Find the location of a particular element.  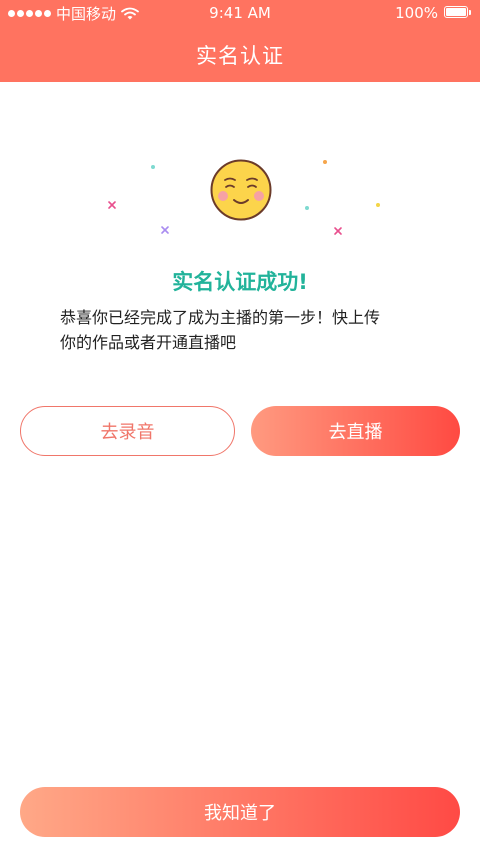

battery-percent: 100% is located at coordinates (416, 13).